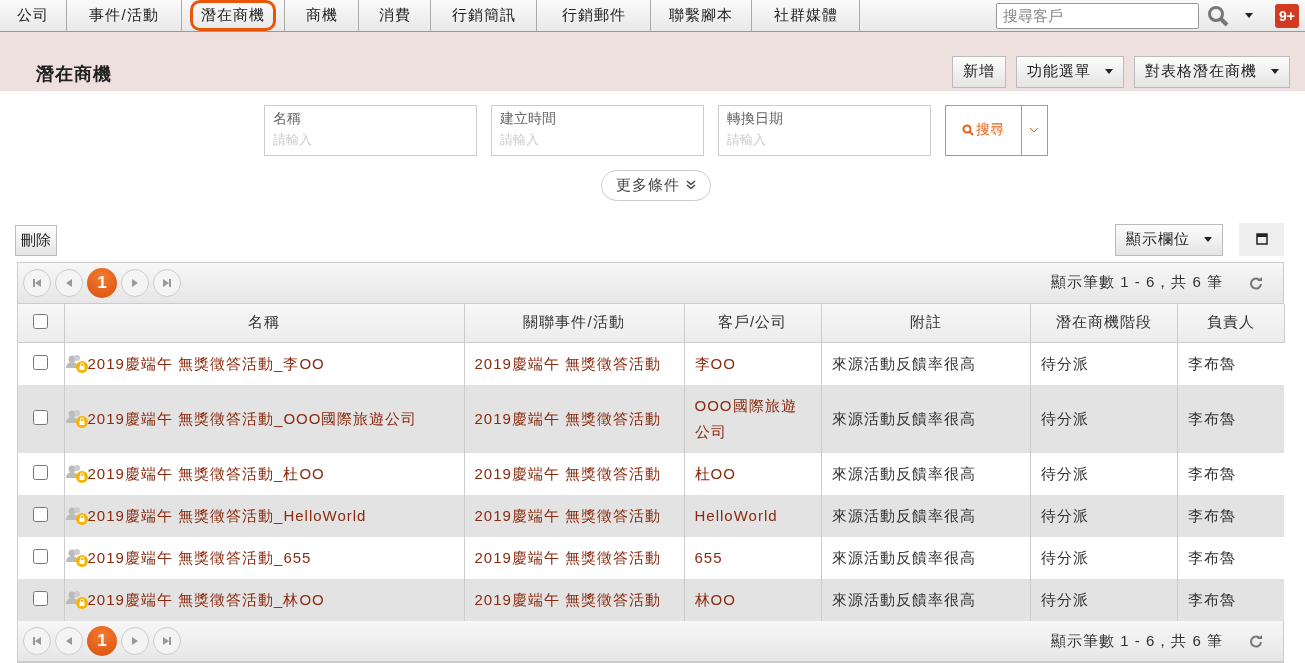 This screenshot has height=663, width=1305. What do you see at coordinates (655, 185) in the screenshot?
I see `more-conditions-button: 更多條件` at bounding box center [655, 185].